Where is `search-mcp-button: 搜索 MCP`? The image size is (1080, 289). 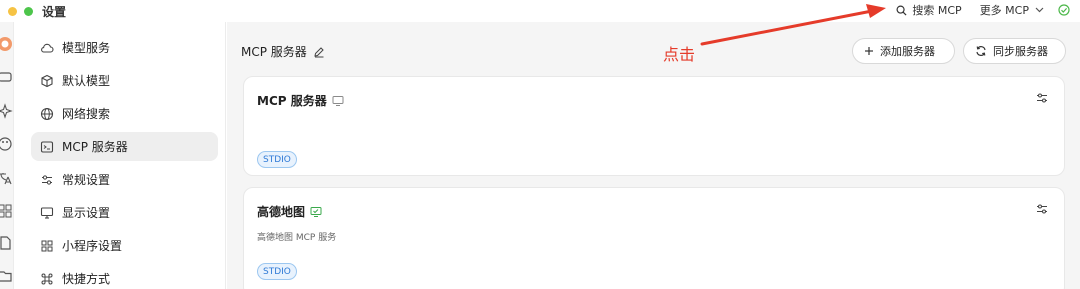
search-mcp-button: 搜索 MCP is located at coordinates (929, 10).